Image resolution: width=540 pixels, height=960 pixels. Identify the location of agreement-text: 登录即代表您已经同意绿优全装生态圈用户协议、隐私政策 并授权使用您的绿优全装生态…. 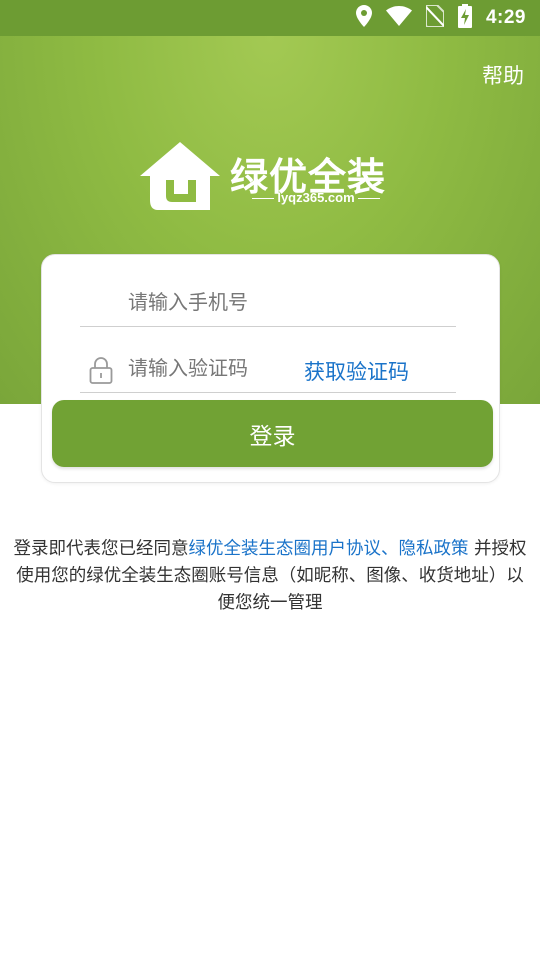
(270, 576).